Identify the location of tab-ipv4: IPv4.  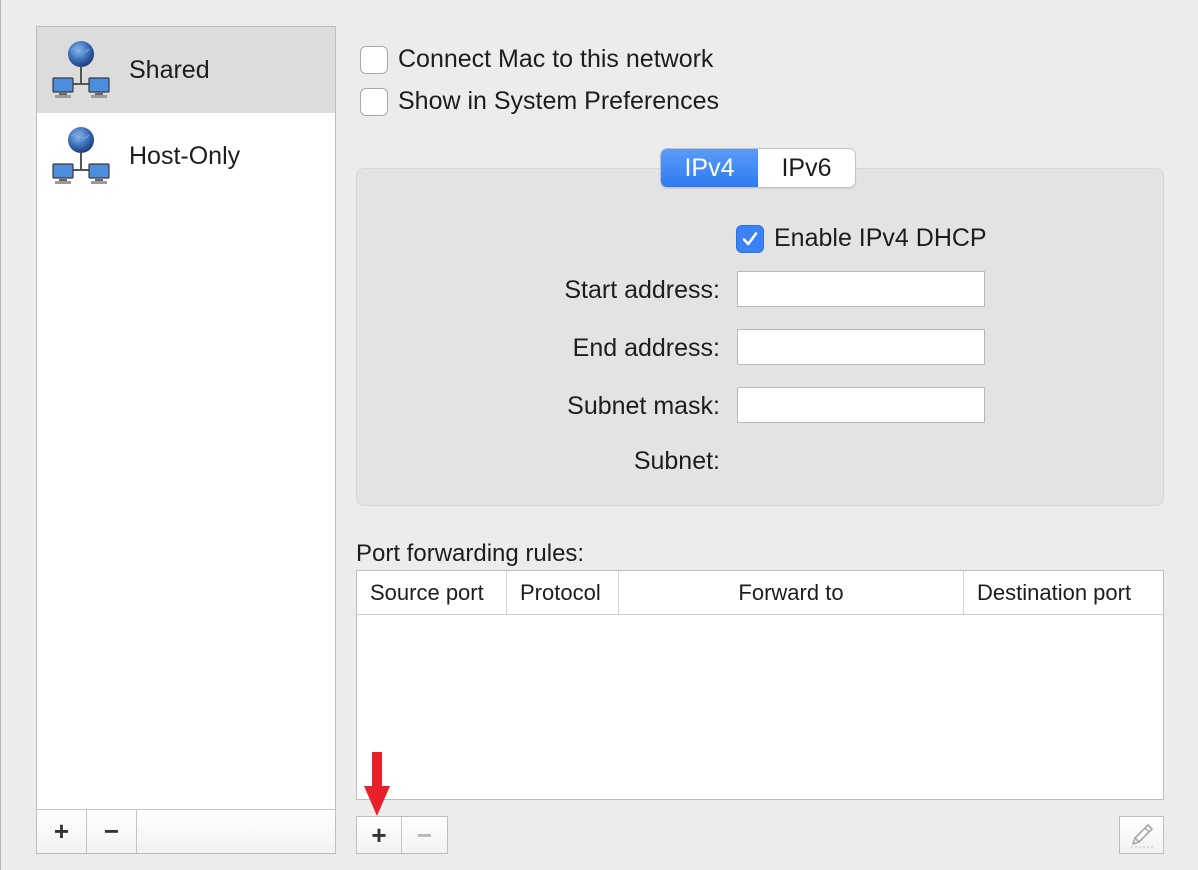
(709, 168).